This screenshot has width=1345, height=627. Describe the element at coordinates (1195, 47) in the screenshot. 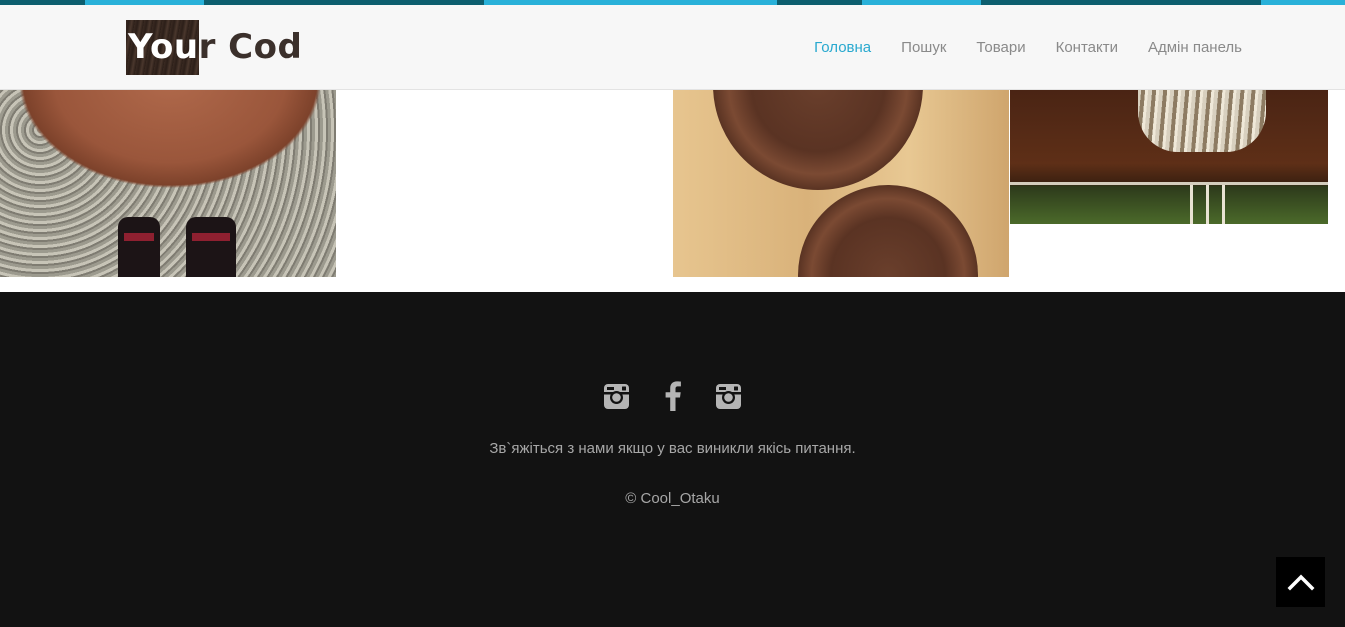

I see `nav-item-admin-panel: Адмін панель` at that location.